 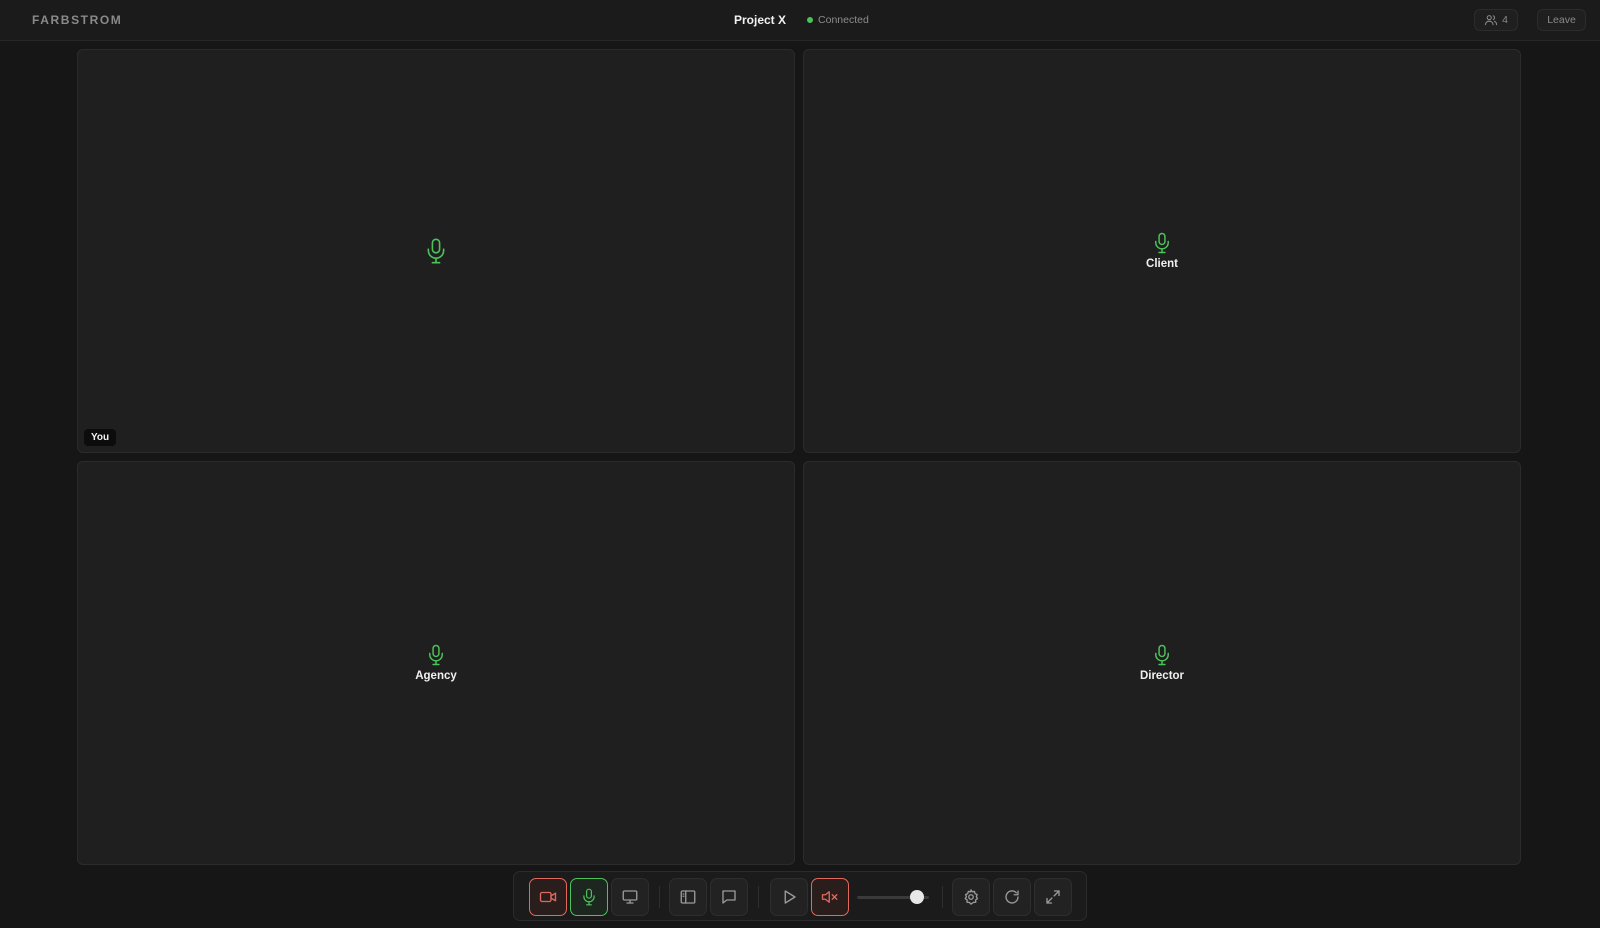 I want to click on screen-share-icon, so click(x=630, y=897).